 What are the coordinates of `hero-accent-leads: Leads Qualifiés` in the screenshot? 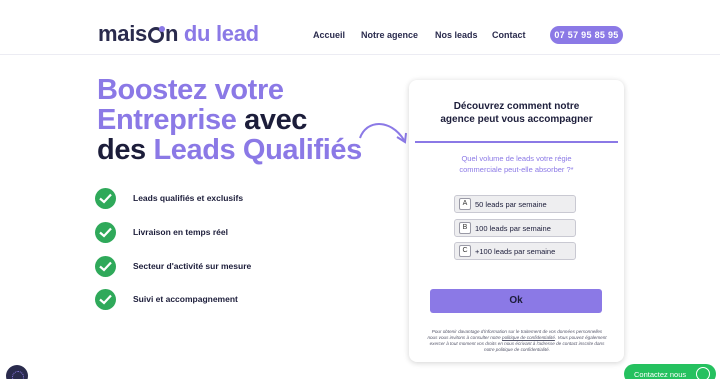 It's located at (257, 150).